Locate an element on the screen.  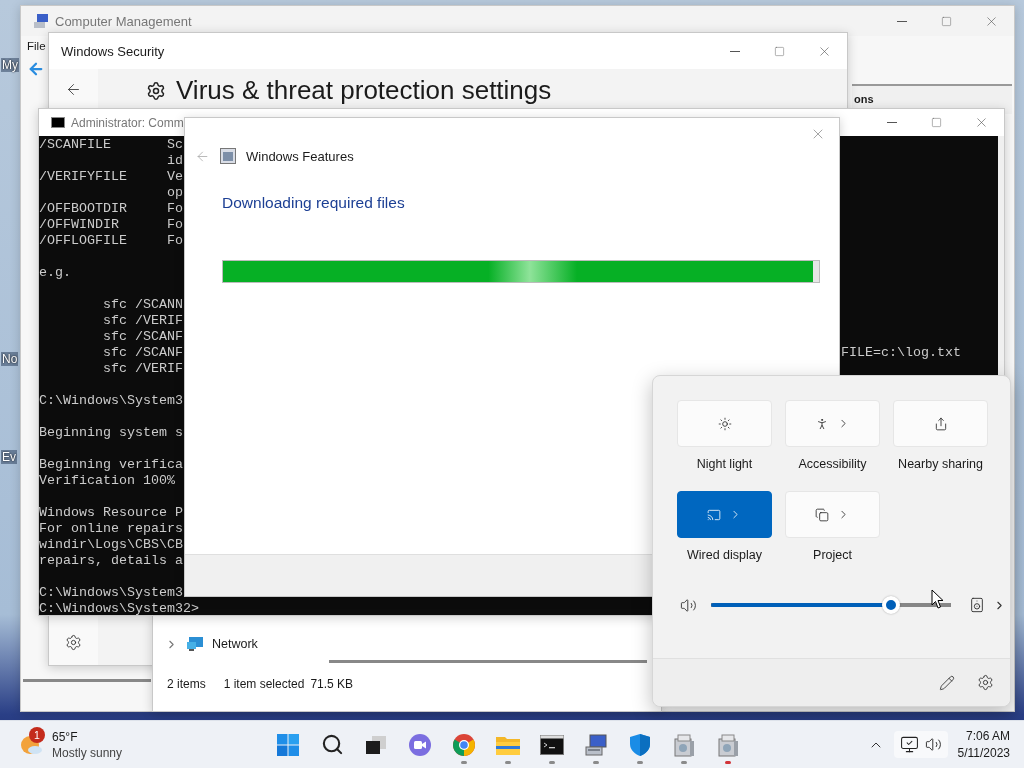
slider-thumb is located at coordinates (891, 605).